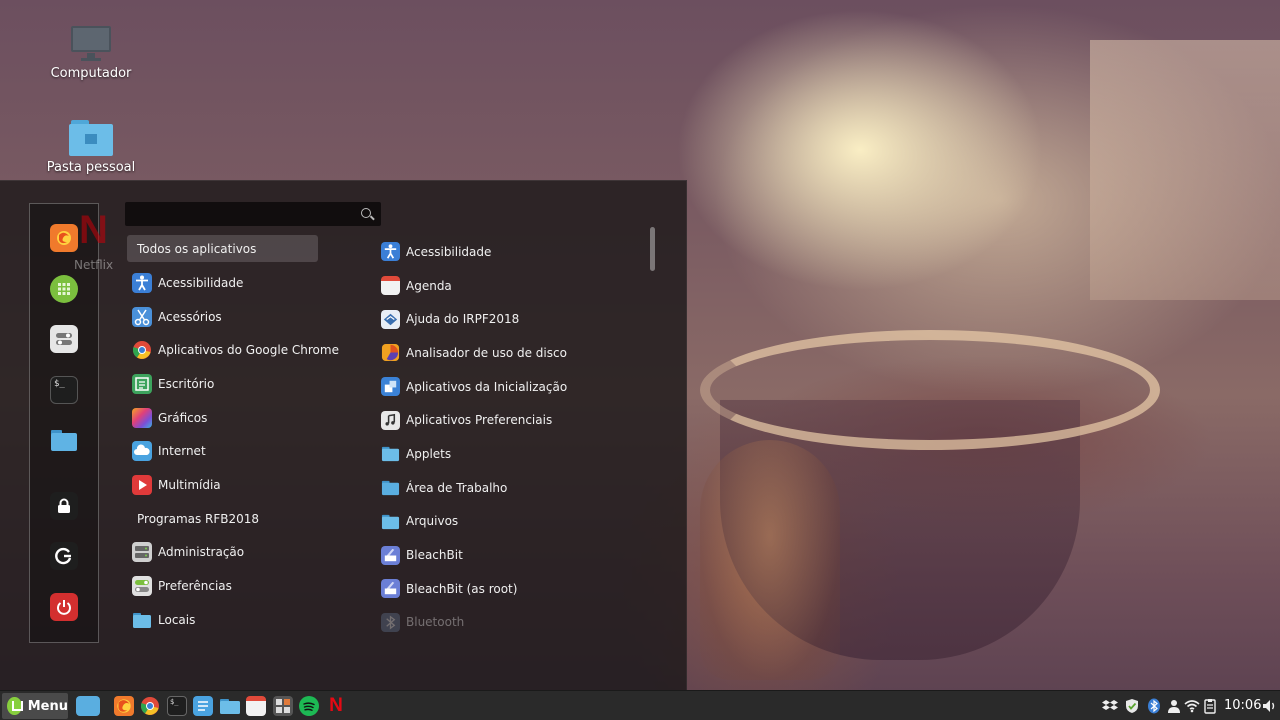  I want to click on monitor-icon, so click(91, 44).